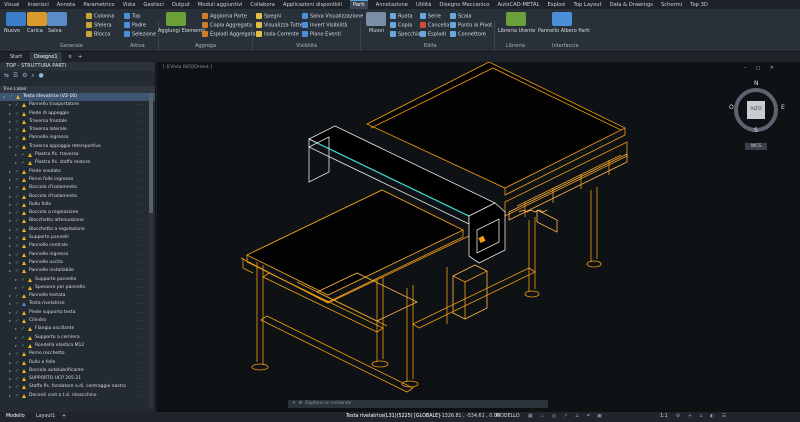 Image resolution: width=800 pixels, height=422 pixels. Describe the element at coordinates (405, 34) in the screenshot. I see `mirror-button: Specchia` at that location.